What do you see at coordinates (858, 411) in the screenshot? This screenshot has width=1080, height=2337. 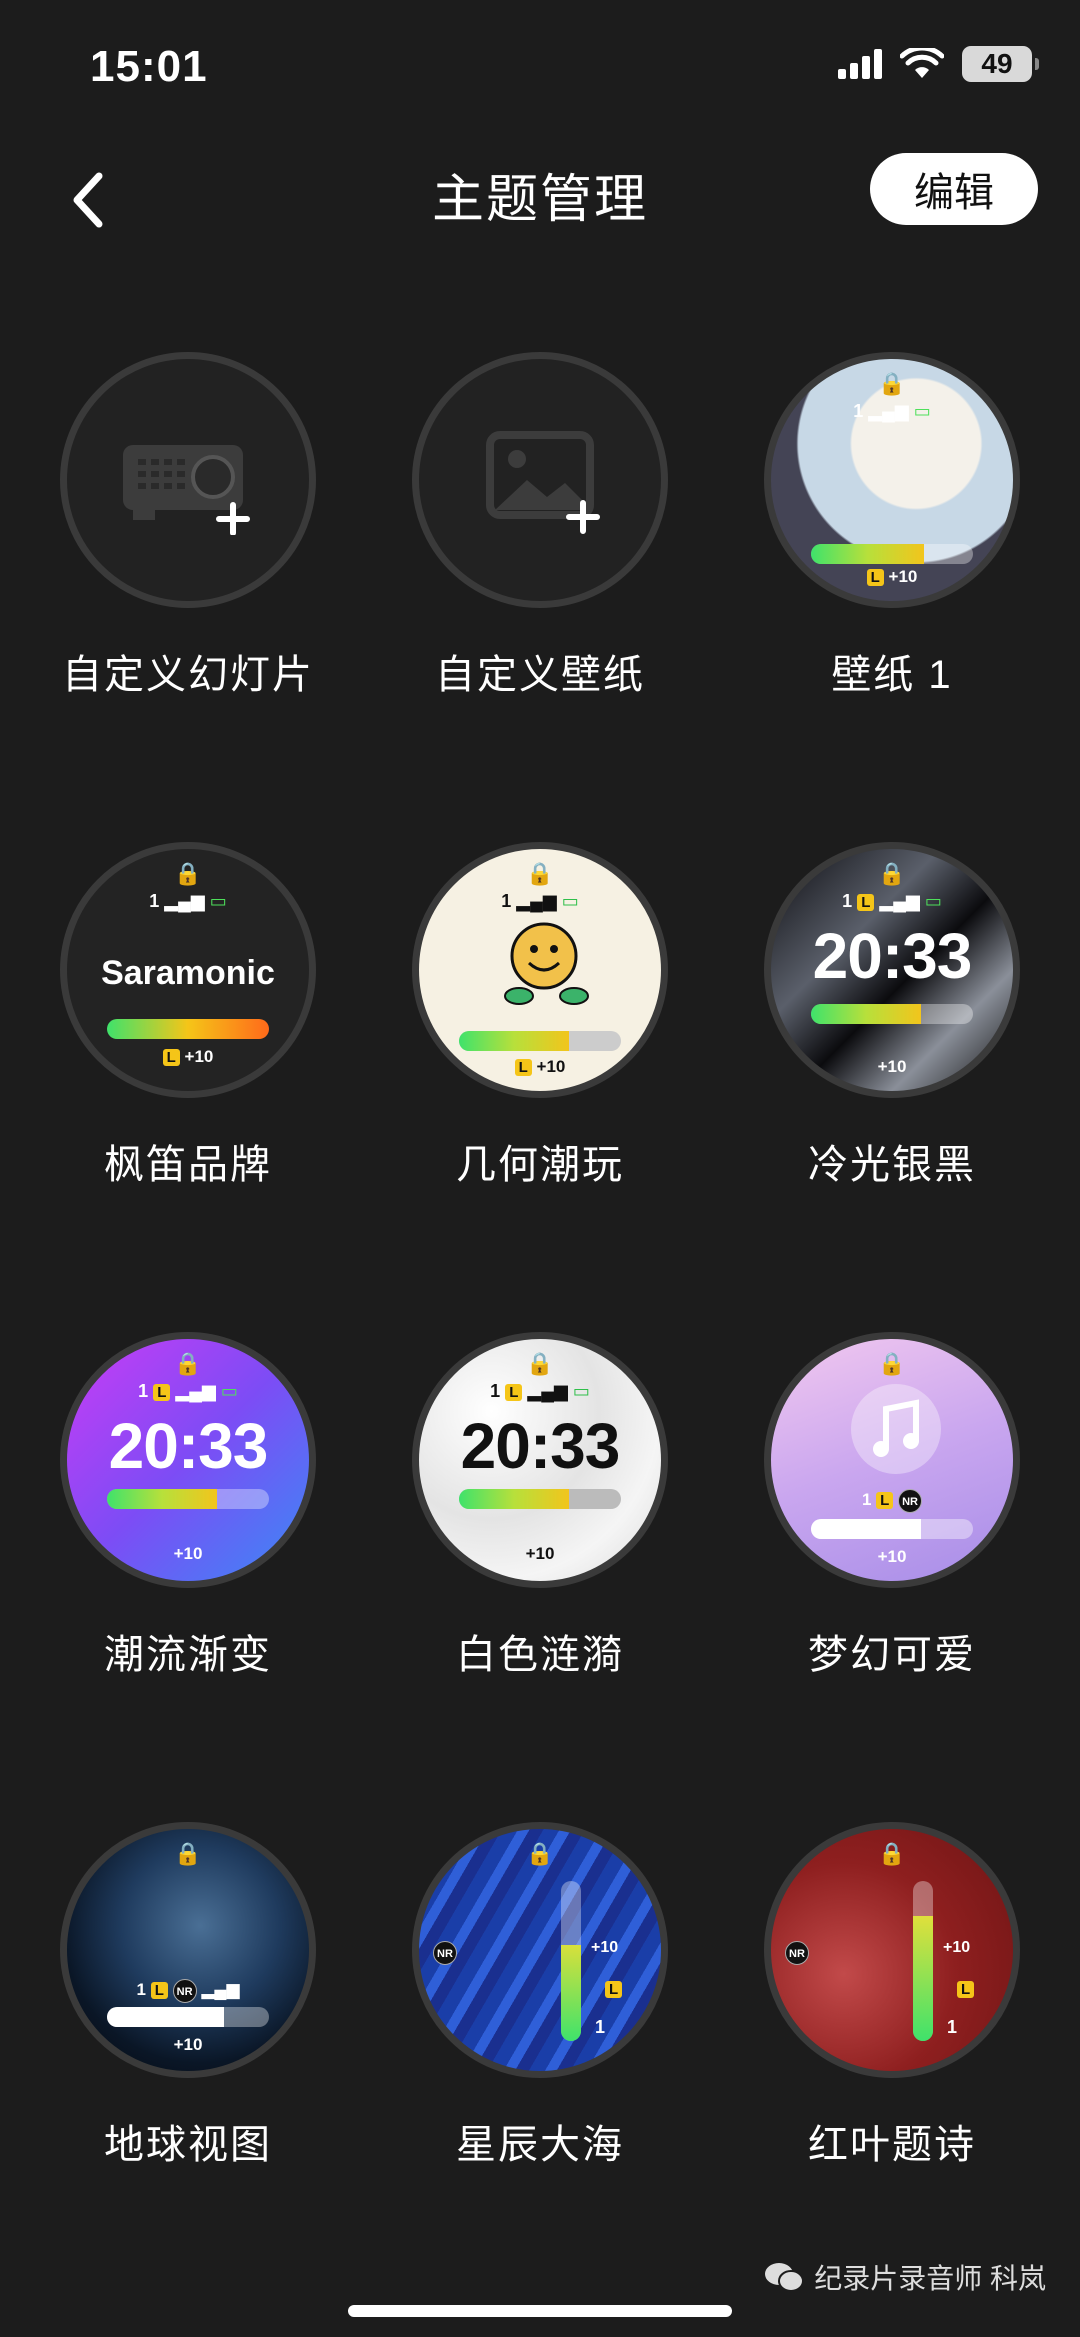 I see `channel-number: 1` at bounding box center [858, 411].